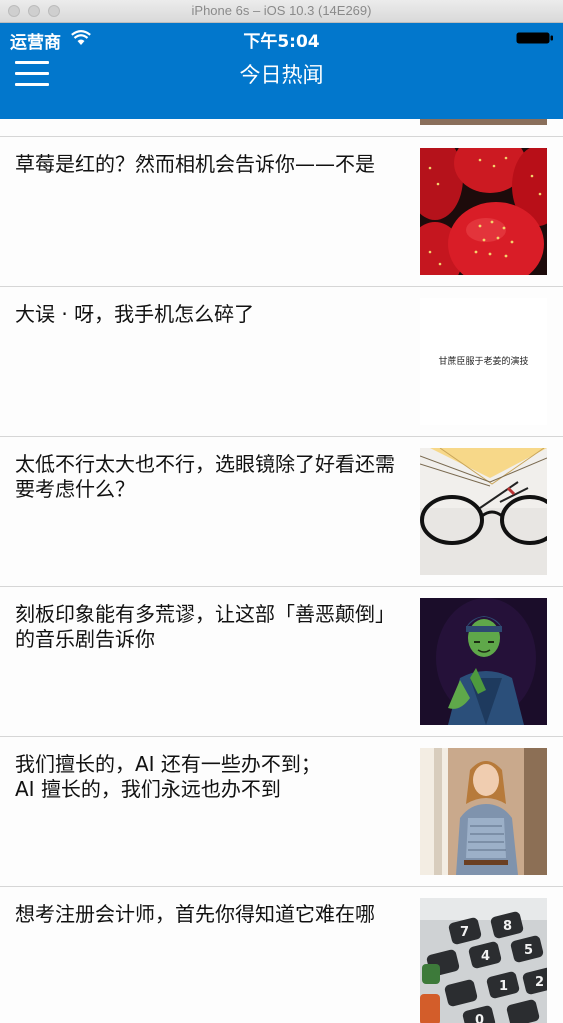 Image resolution: width=563 pixels, height=1023 pixels. What do you see at coordinates (479, 1018) in the screenshot?
I see `svg-text: 0` at bounding box center [479, 1018].